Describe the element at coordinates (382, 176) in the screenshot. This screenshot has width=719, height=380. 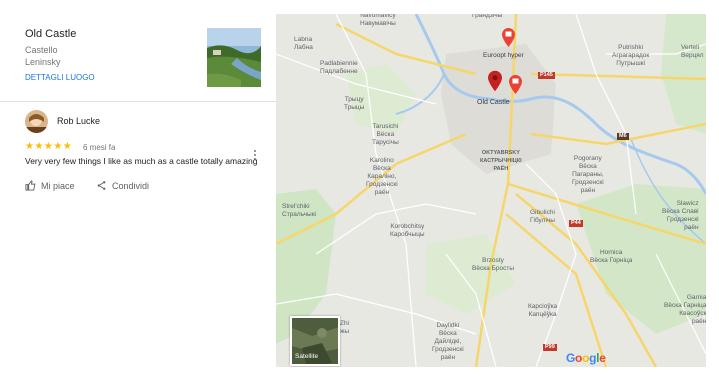
I see `map-label: Karolino Вёска Караліно, Гродзенскі раён` at that location.